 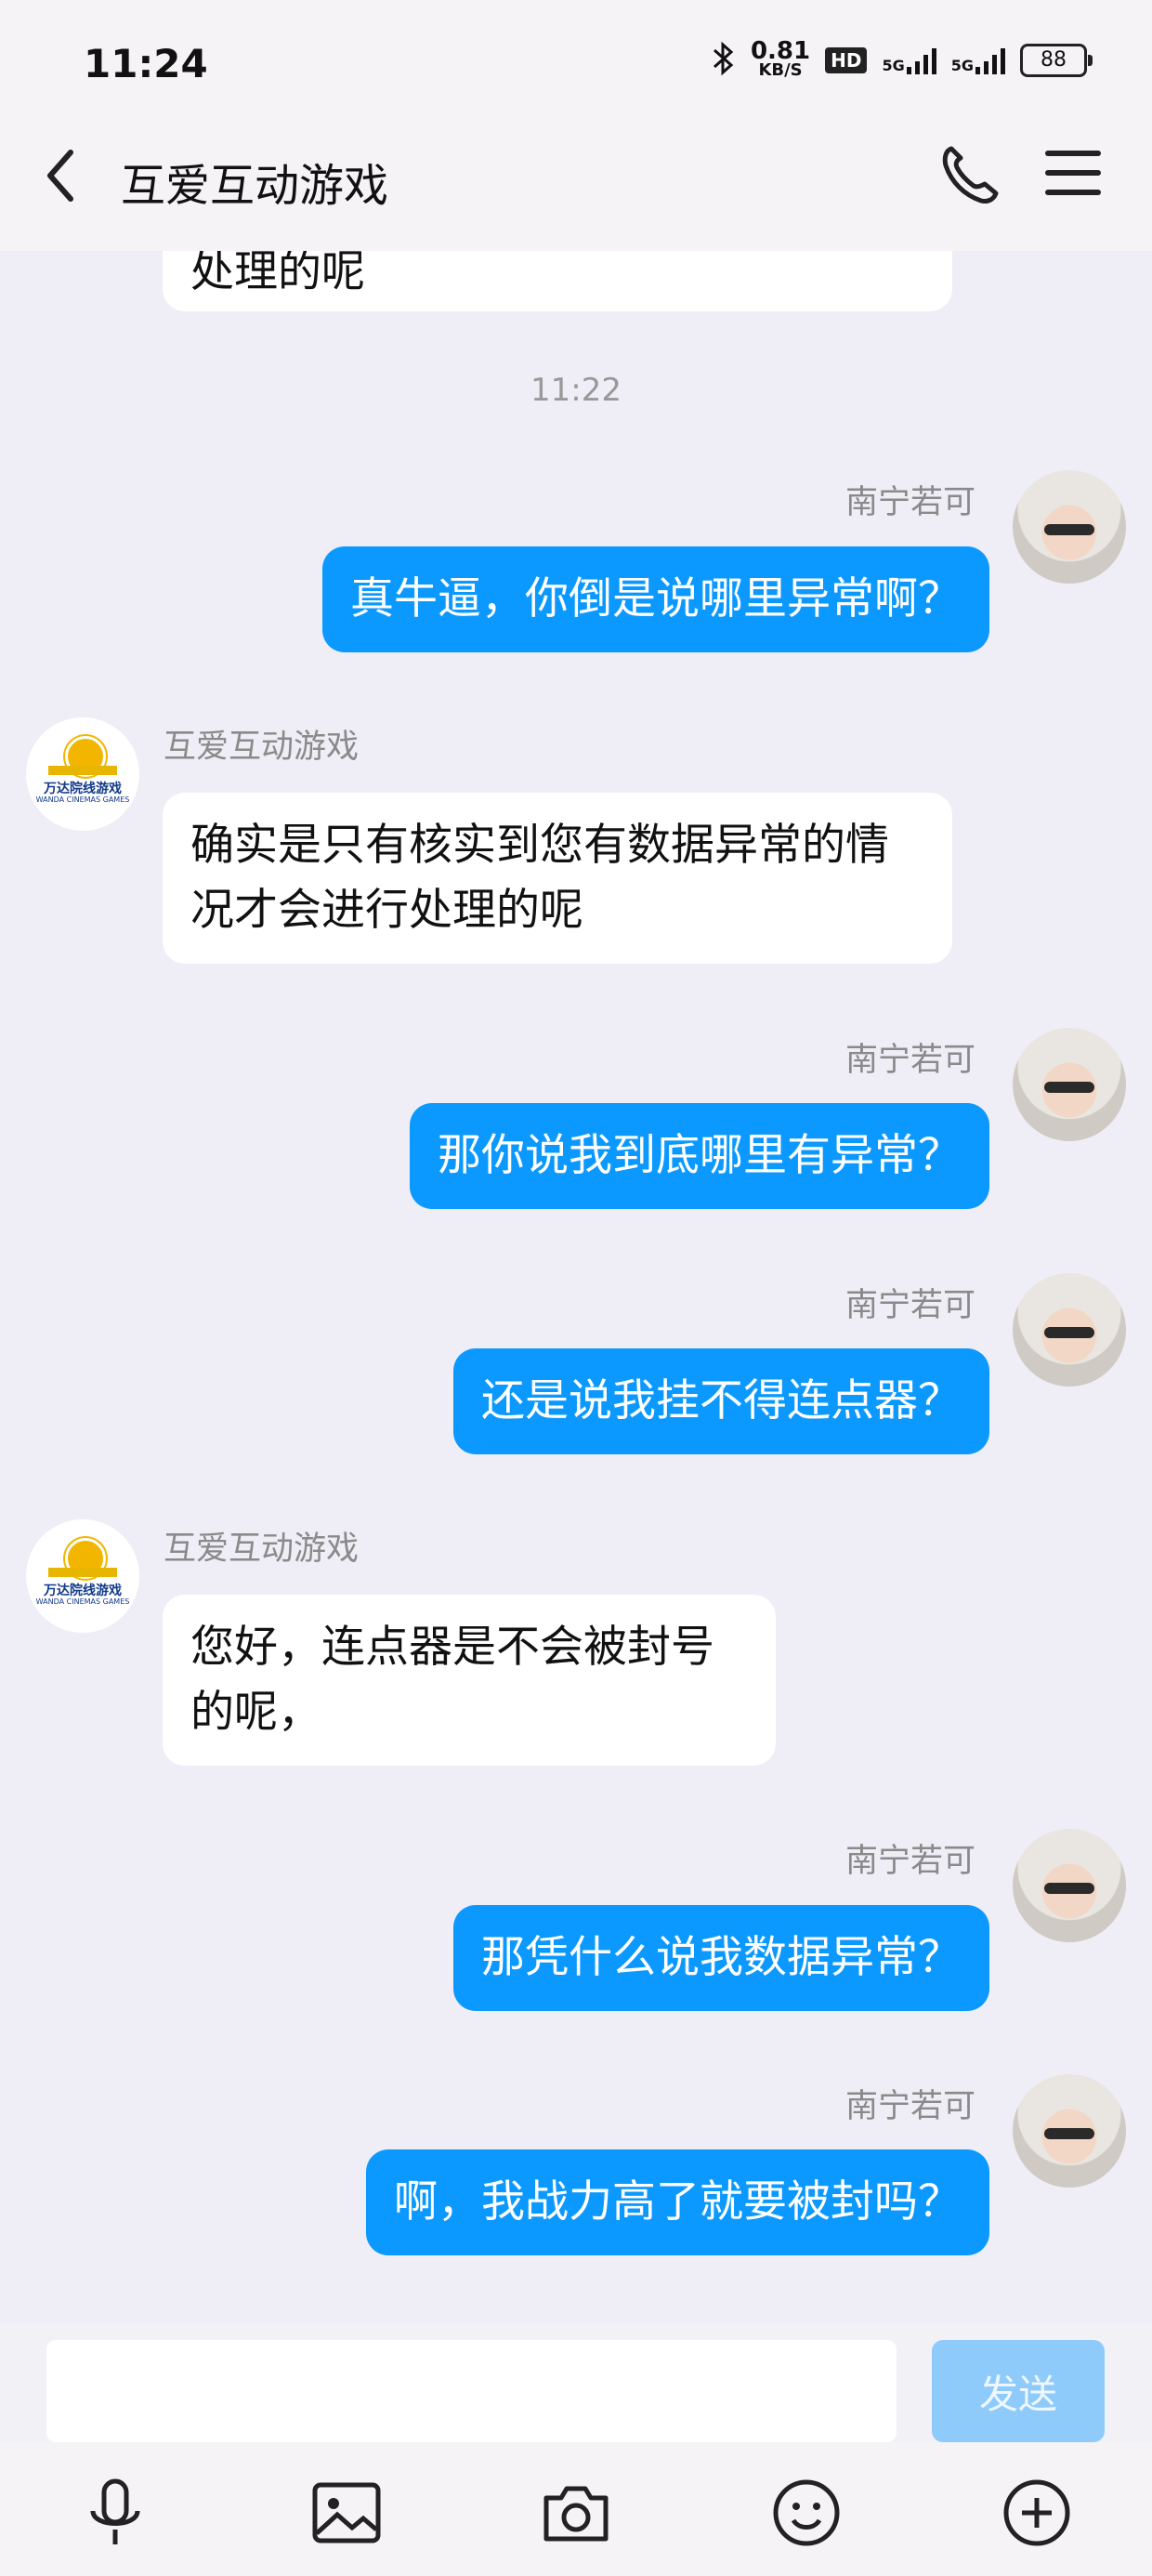 I want to click on message-bubble-outgoing: 那凭什么说我数据异常？, so click(x=721, y=1958).